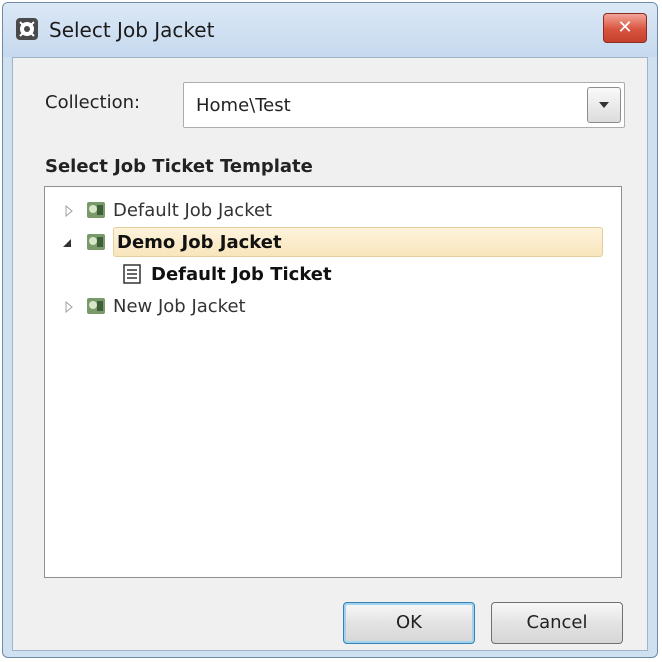 This screenshot has width=662, height=662. Describe the element at coordinates (557, 623) in the screenshot. I see `cancel-button: Cancel` at that location.